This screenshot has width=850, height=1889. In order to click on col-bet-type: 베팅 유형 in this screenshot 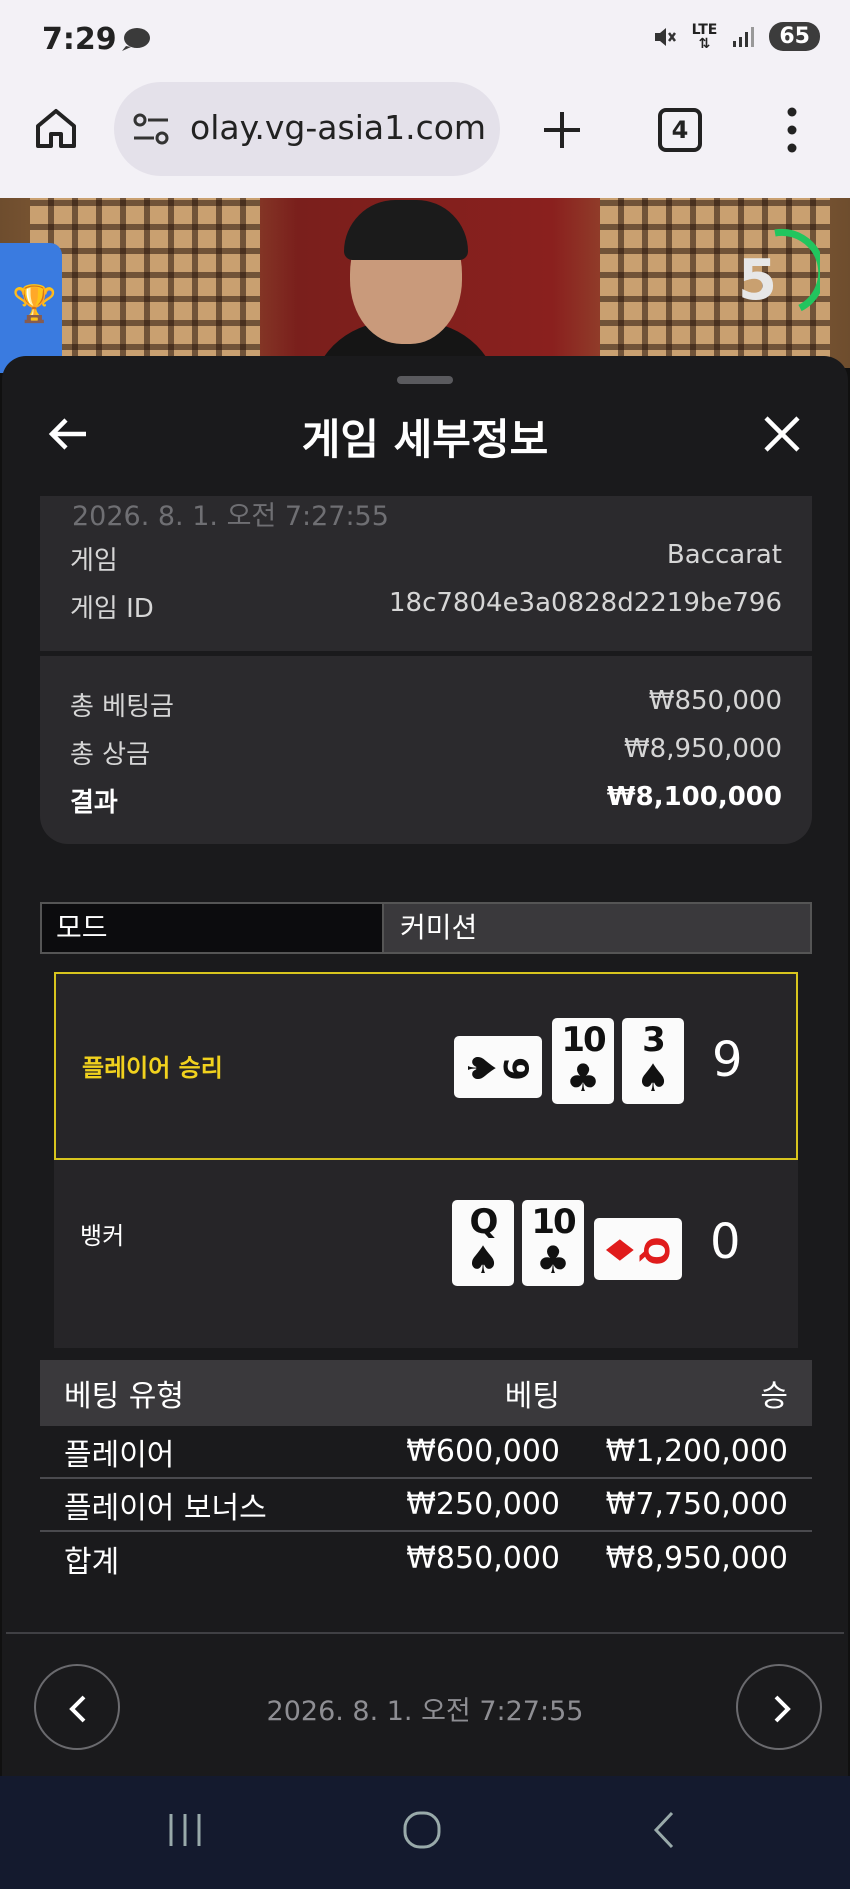, I will do `click(124, 1396)`.